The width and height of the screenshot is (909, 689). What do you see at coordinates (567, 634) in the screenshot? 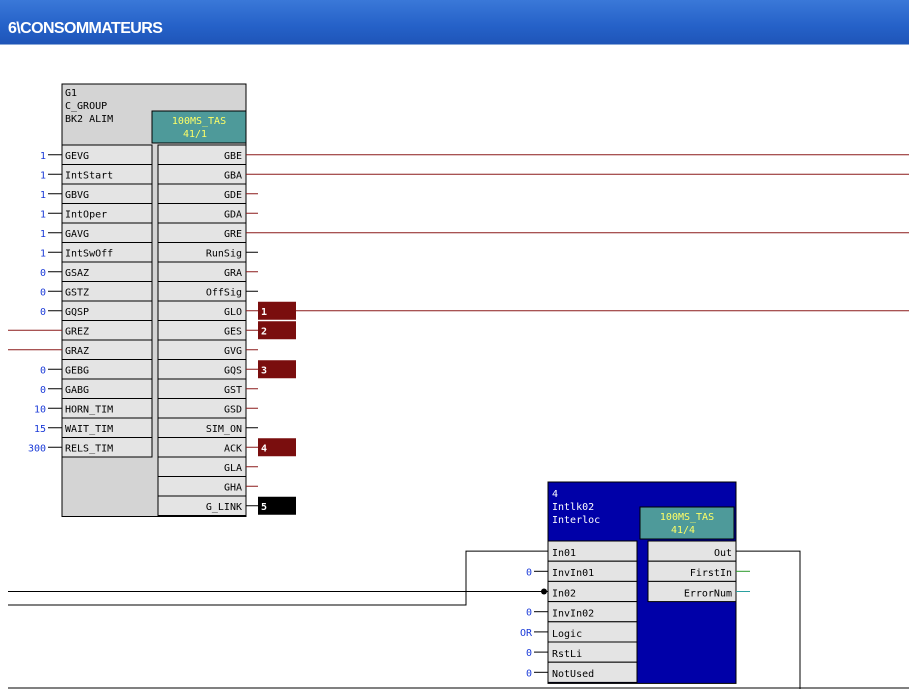
I see `input-pin-label: Logic` at bounding box center [567, 634].